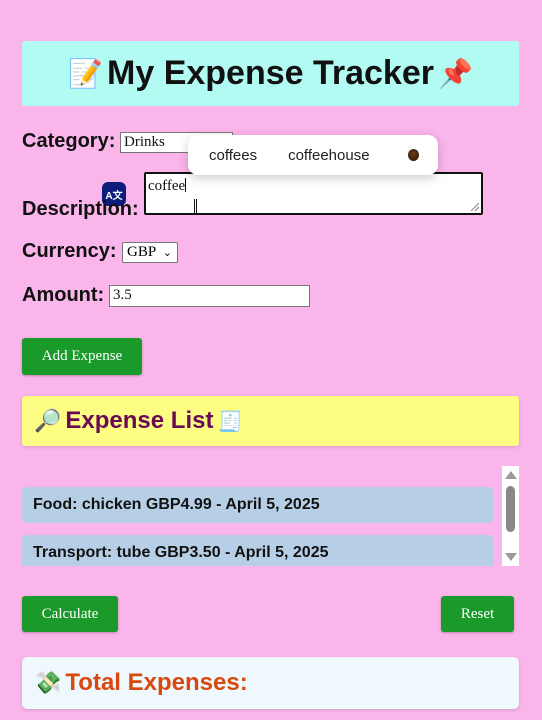 The height and width of the screenshot is (720, 542). I want to click on header-banner: 📝 My Expense Tracker 📌, so click(270, 73).